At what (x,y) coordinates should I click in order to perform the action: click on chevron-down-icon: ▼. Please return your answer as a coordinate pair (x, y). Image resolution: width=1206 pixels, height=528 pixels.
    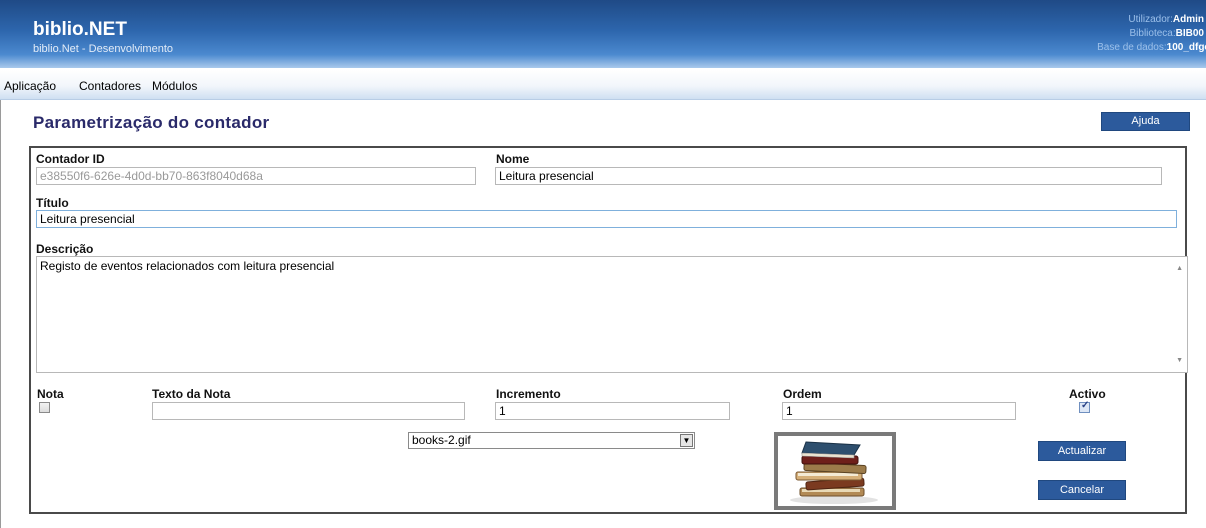
    Looking at the image, I should click on (686, 440).